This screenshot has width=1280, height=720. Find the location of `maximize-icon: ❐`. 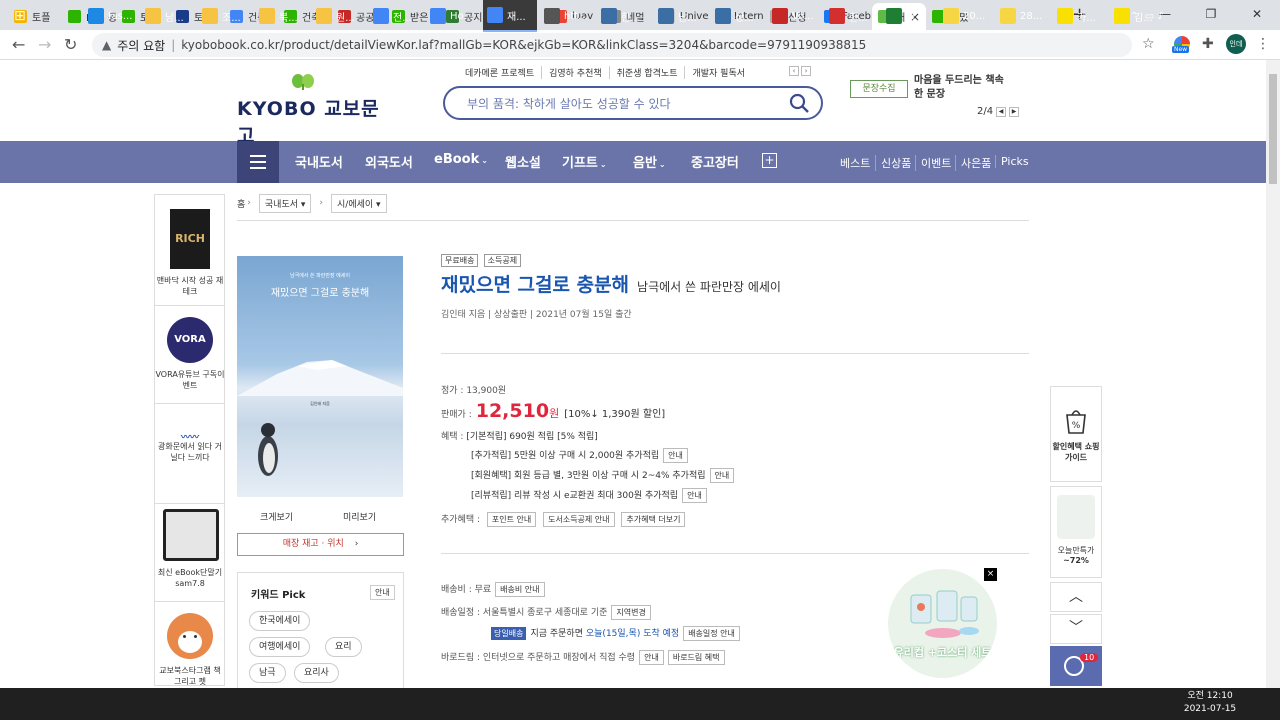

maximize-icon: ❐ is located at coordinates (1211, 15).